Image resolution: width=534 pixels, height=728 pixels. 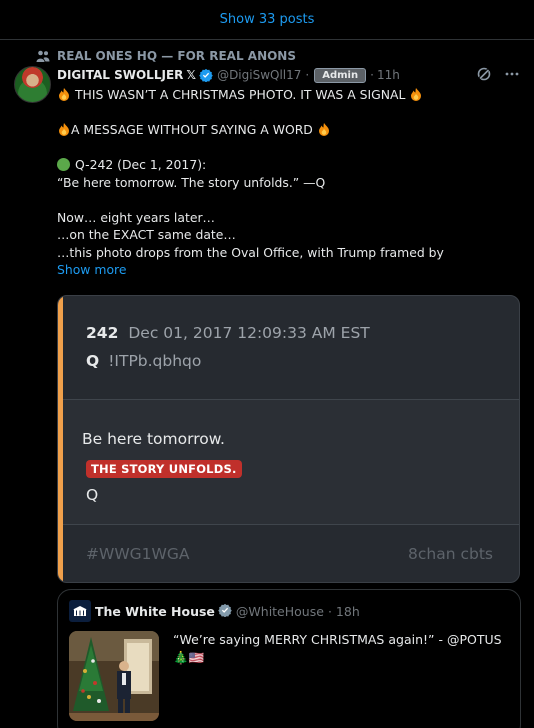 I want to click on q-signature: Q, so click(x=92, y=495).